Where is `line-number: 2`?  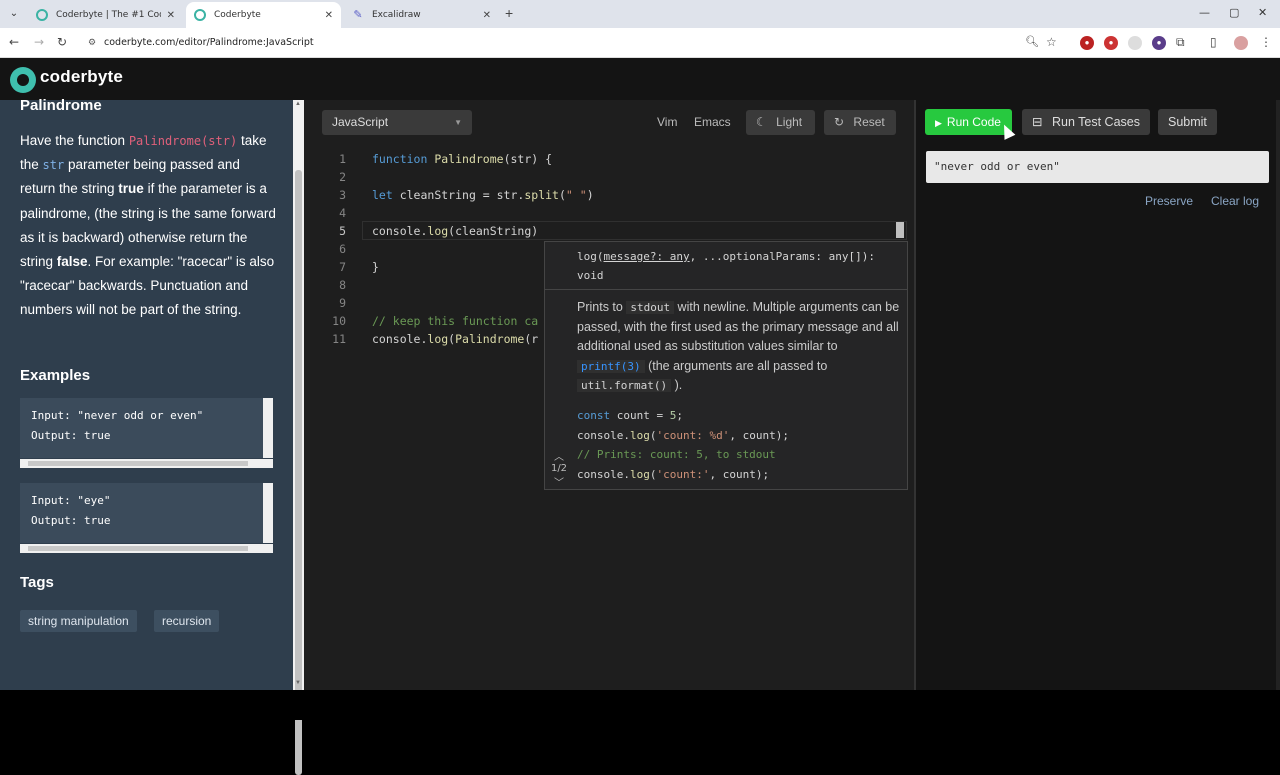
line-number: 2 is located at coordinates (342, 177).